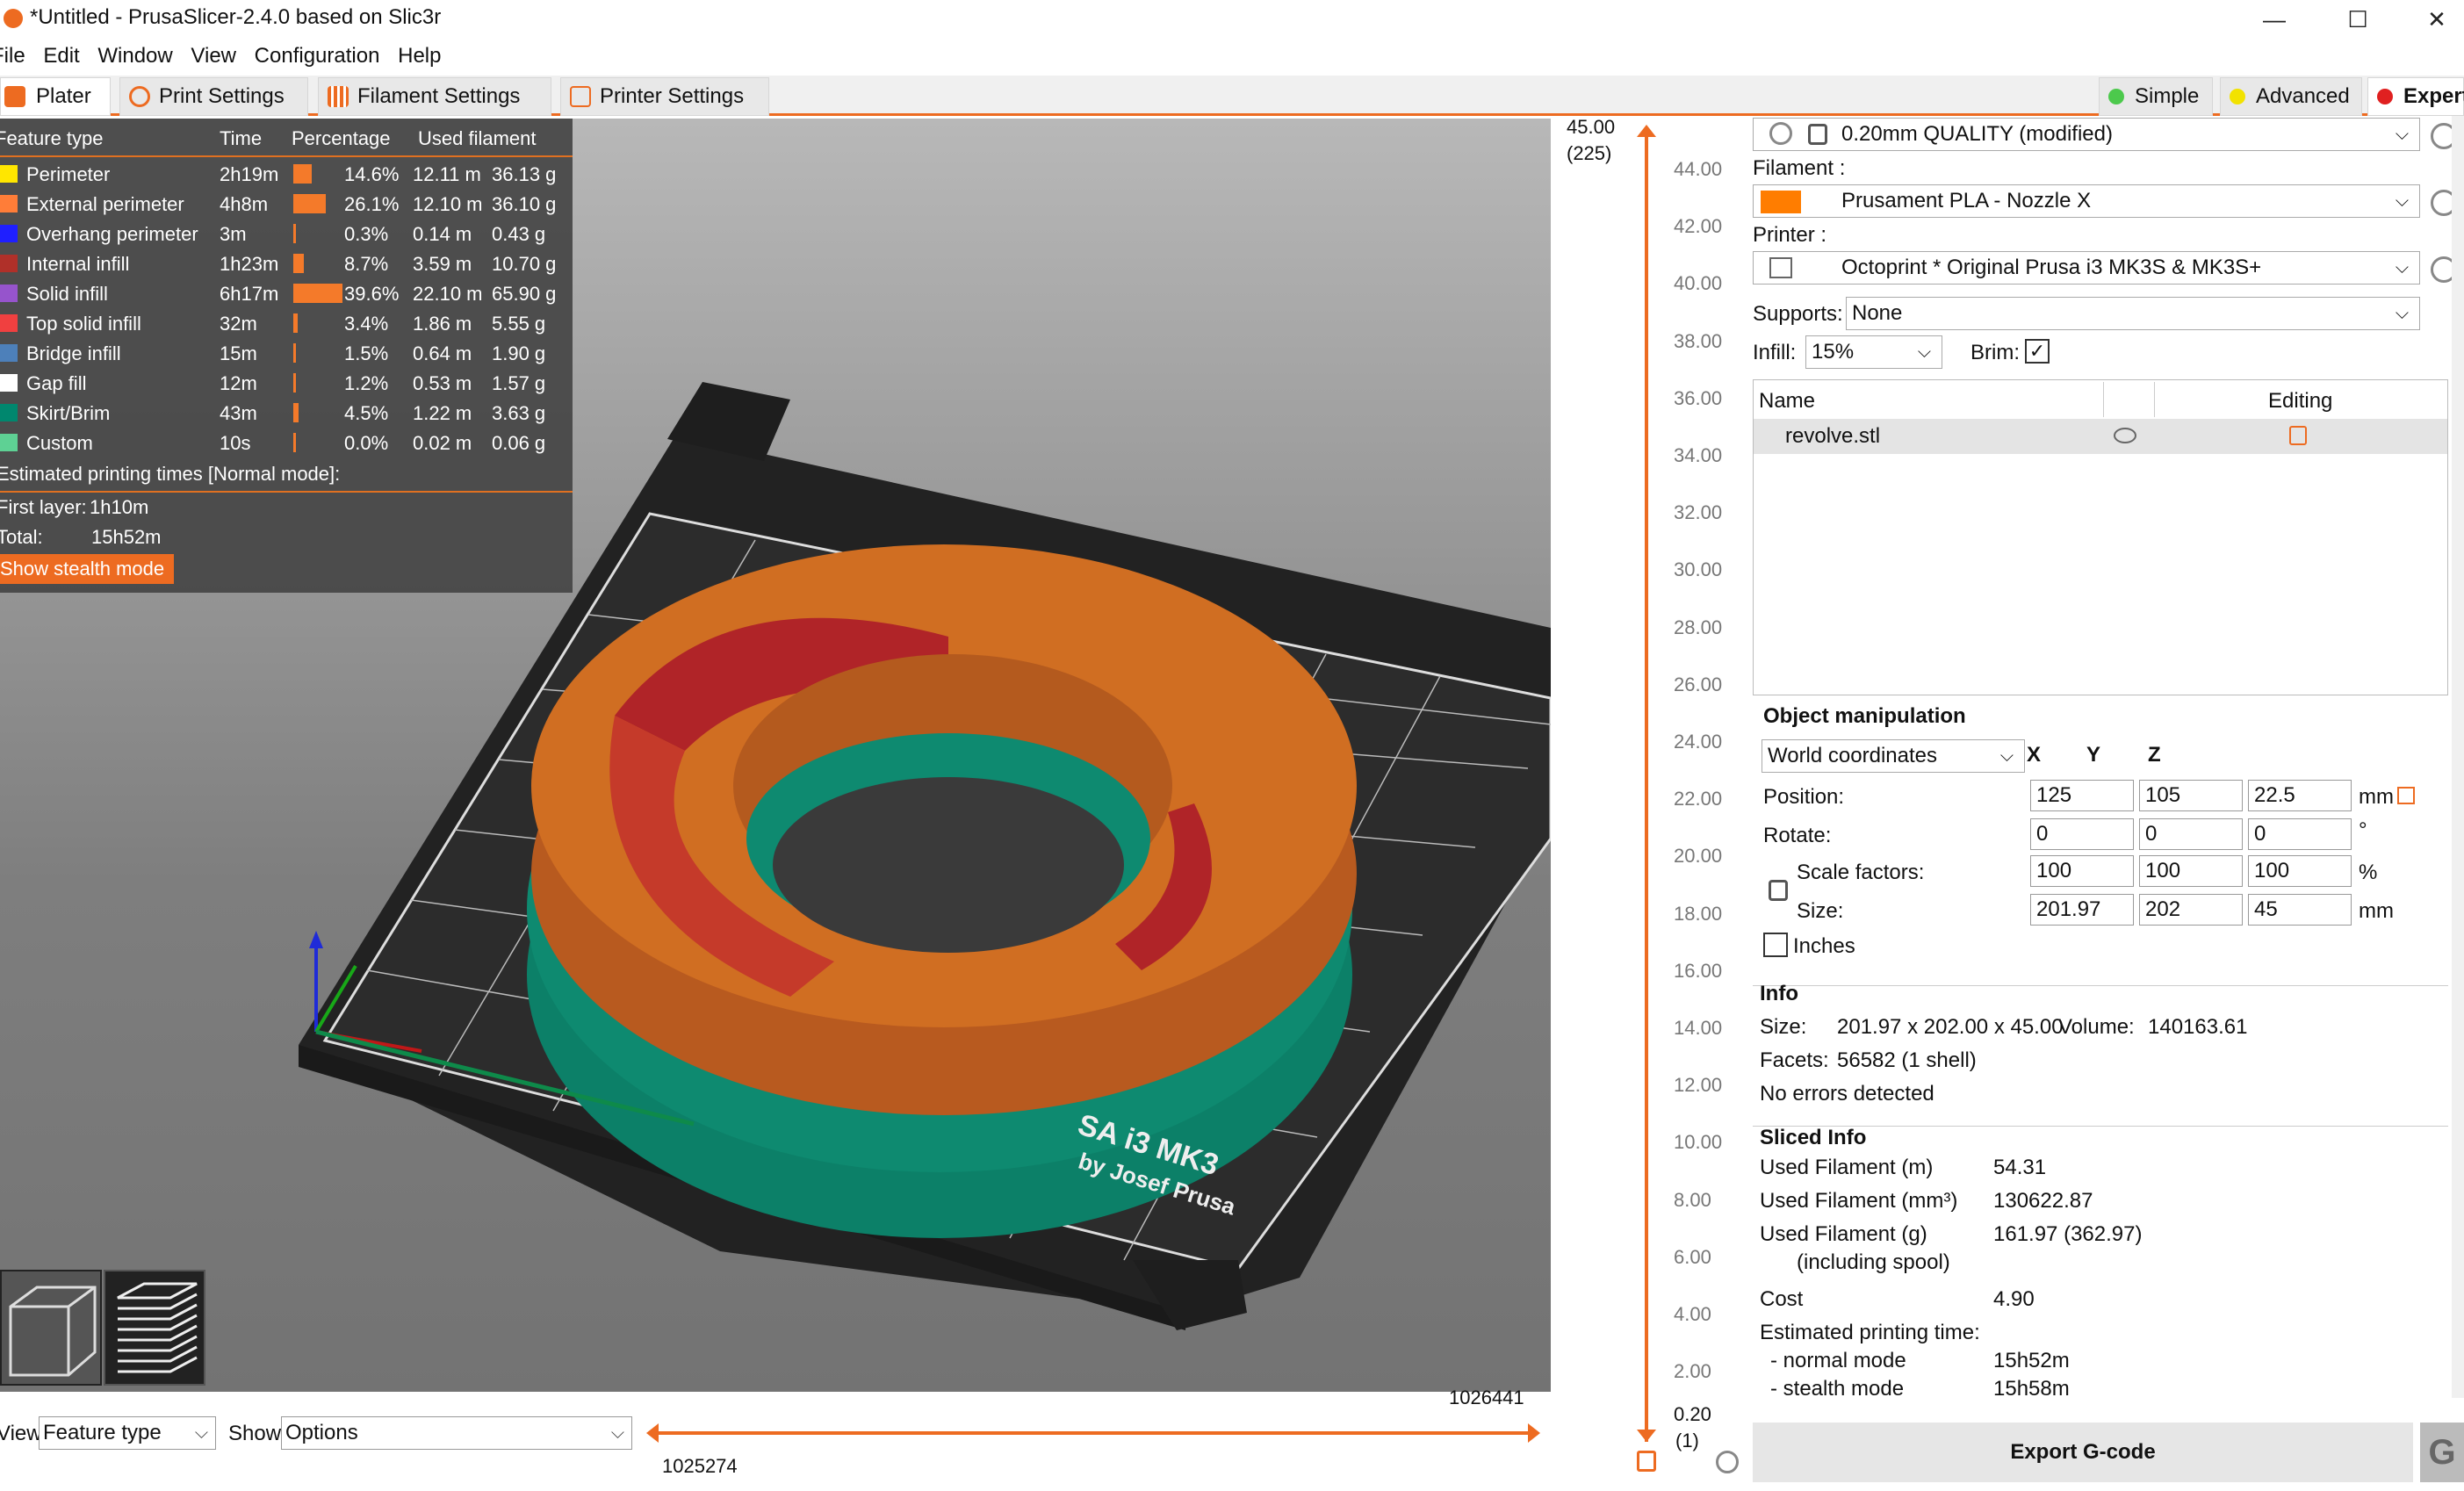 The image size is (2464, 1491). Describe the element at coordinates (2191, 910) in the screenshot. I see `size-y-input: 202` at that location.